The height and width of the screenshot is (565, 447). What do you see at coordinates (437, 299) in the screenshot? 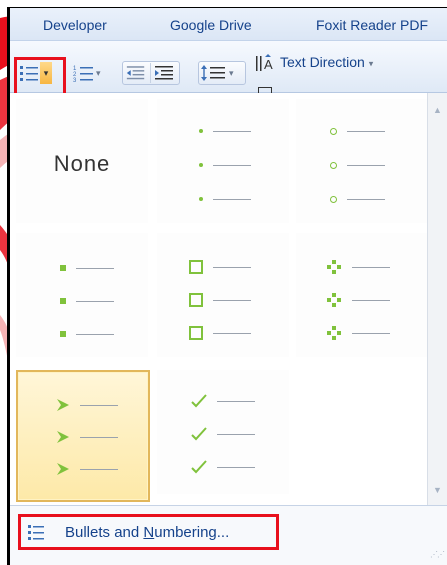
I see `gallery-scrollbar: ▲ ▼` at bounding box center [437, 299].